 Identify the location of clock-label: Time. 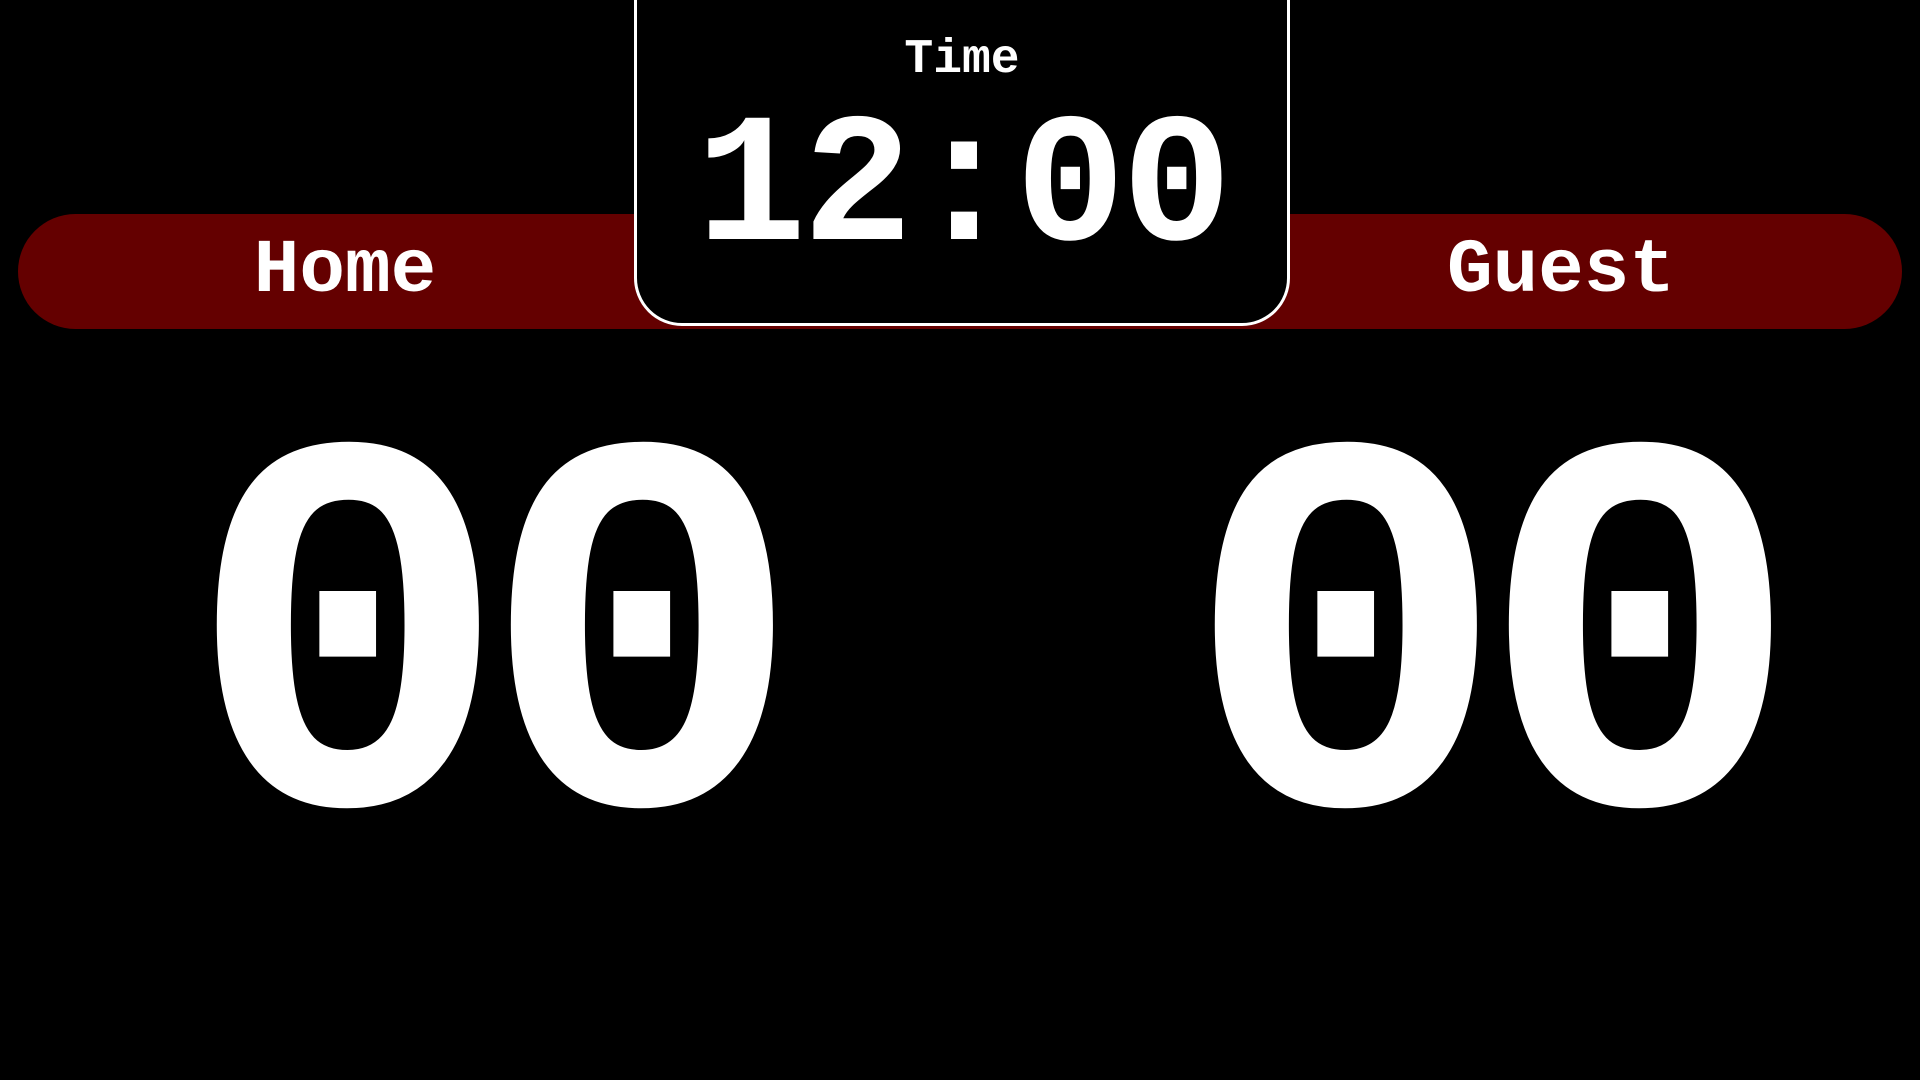
(962, 60).